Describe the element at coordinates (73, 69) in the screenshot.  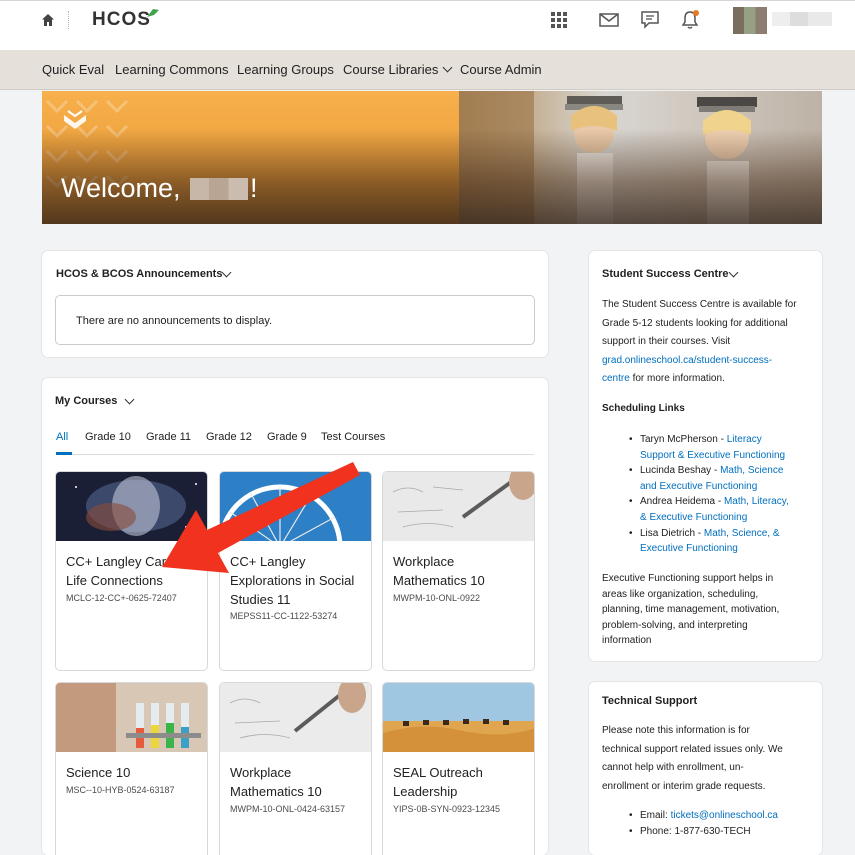
I see `nav-item-quick-eval: Quick Eval` at that location.